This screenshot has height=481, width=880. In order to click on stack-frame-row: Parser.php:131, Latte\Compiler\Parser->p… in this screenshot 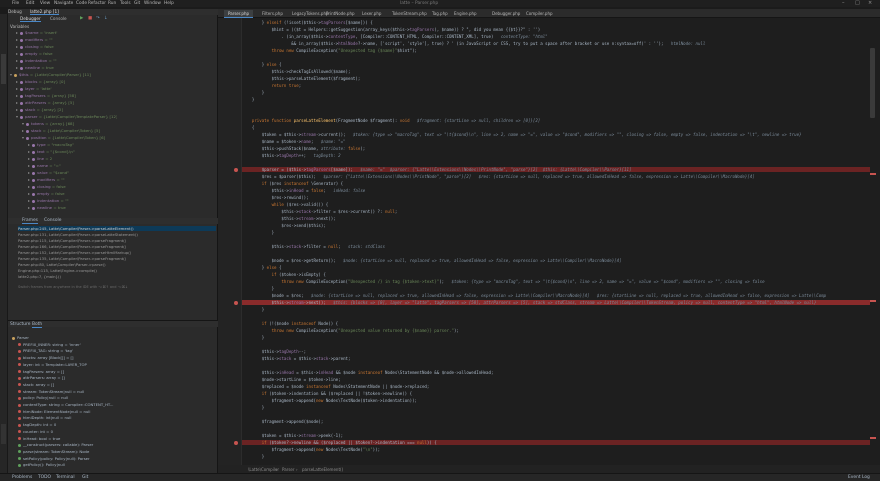, I will do `click(117, 234)`.